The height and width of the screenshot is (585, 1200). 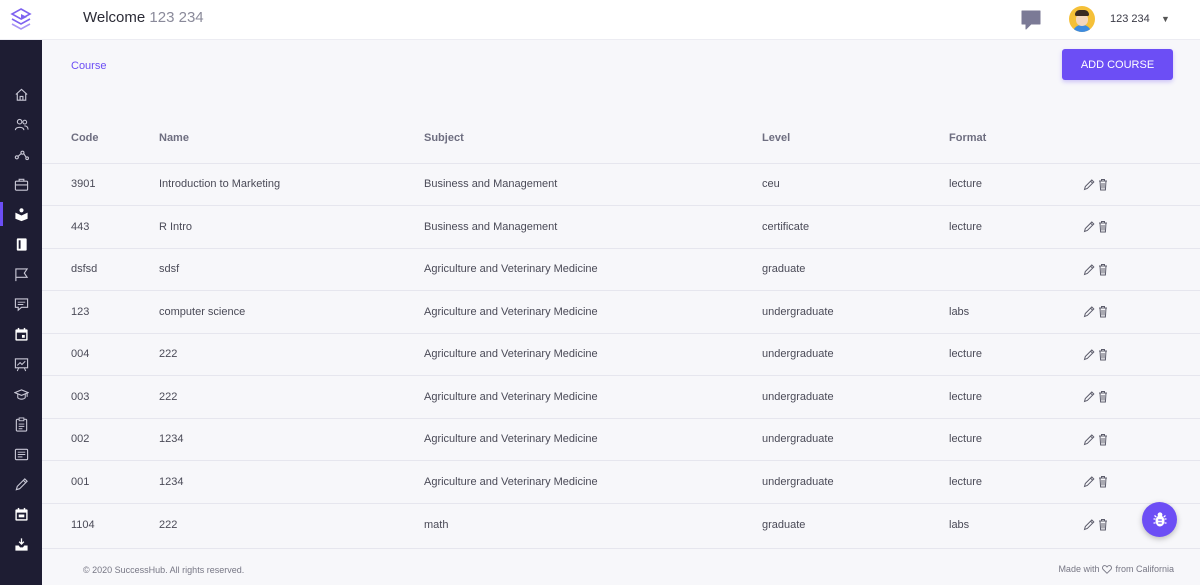 I want to click on cell-code: 3901, so click(x=100, y=184).